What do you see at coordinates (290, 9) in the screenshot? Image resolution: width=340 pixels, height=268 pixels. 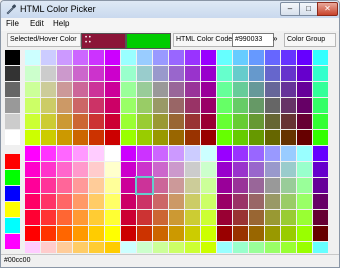 I see `minimize-button: –` at bounding box center [290, 9].